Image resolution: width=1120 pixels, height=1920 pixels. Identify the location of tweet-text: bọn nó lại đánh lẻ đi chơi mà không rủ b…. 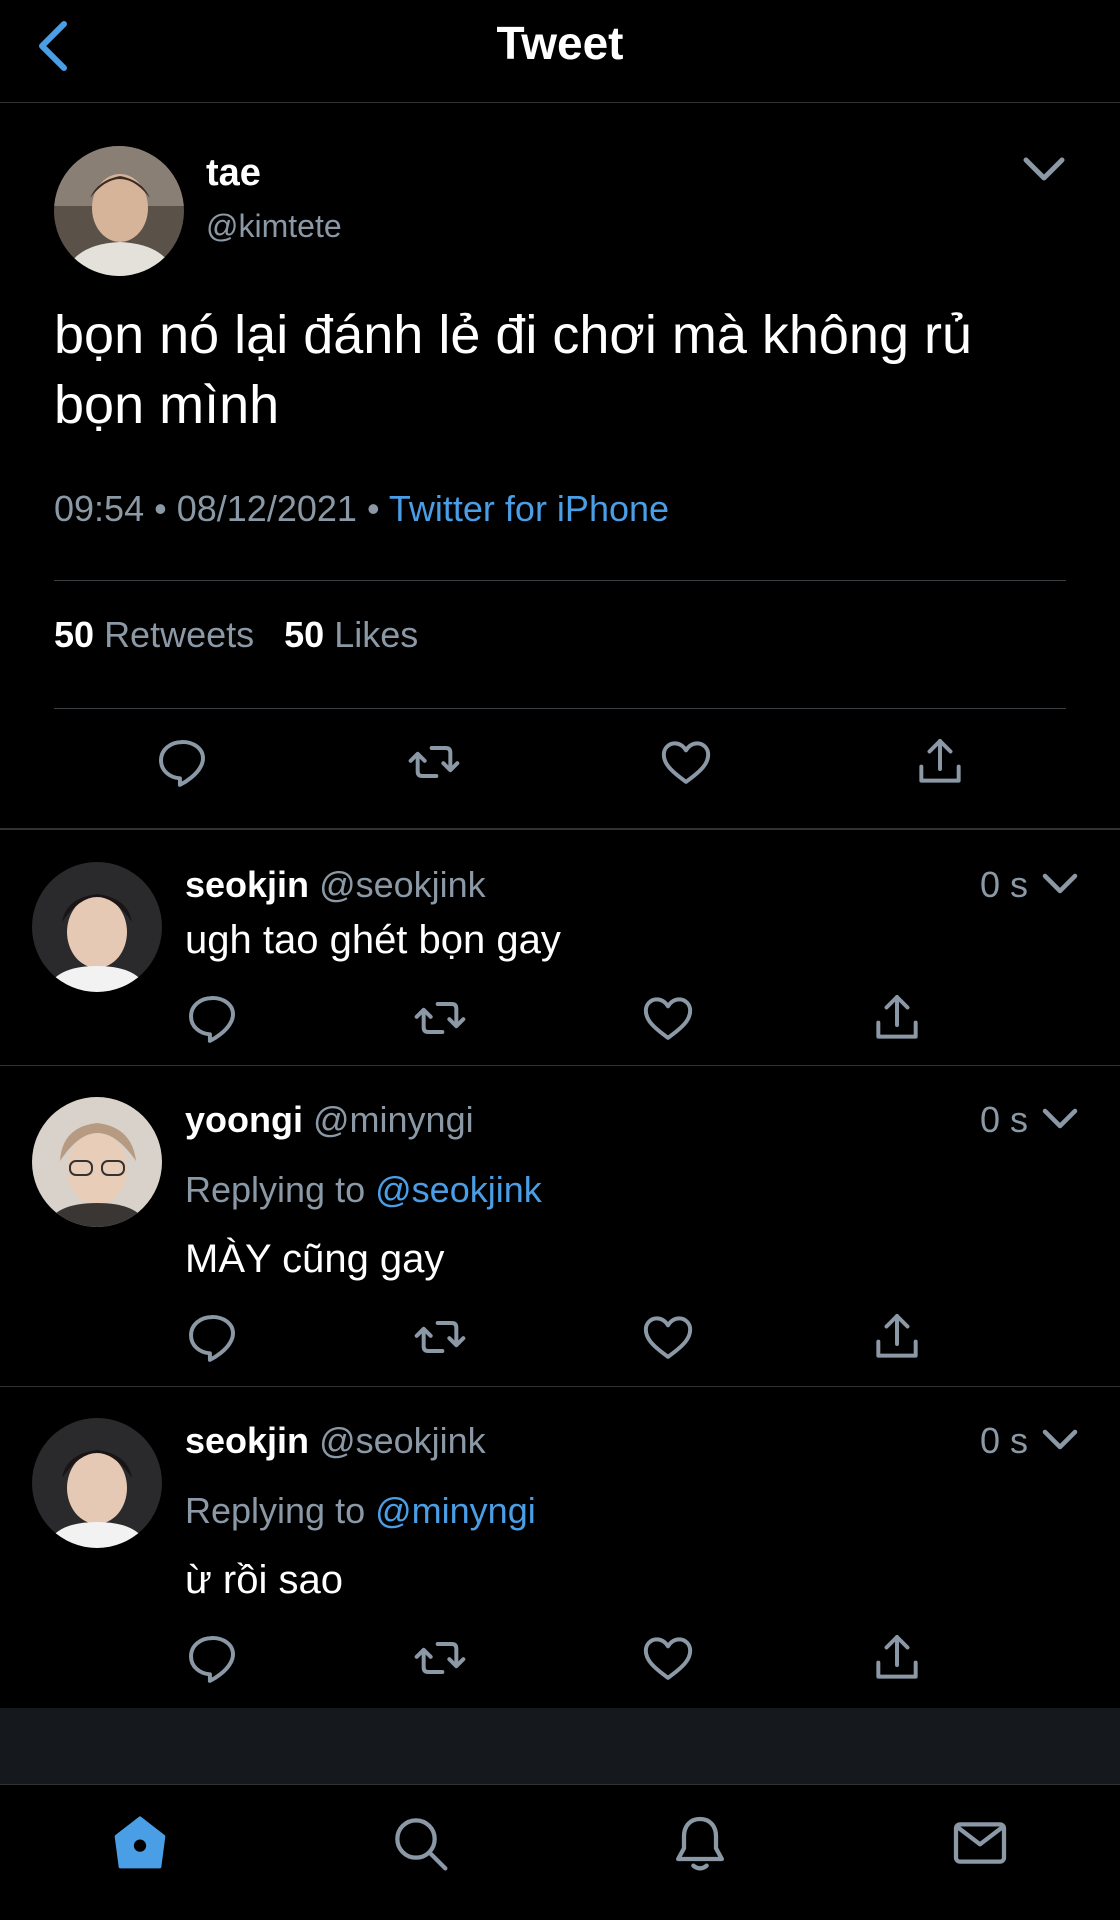
(513, 370).